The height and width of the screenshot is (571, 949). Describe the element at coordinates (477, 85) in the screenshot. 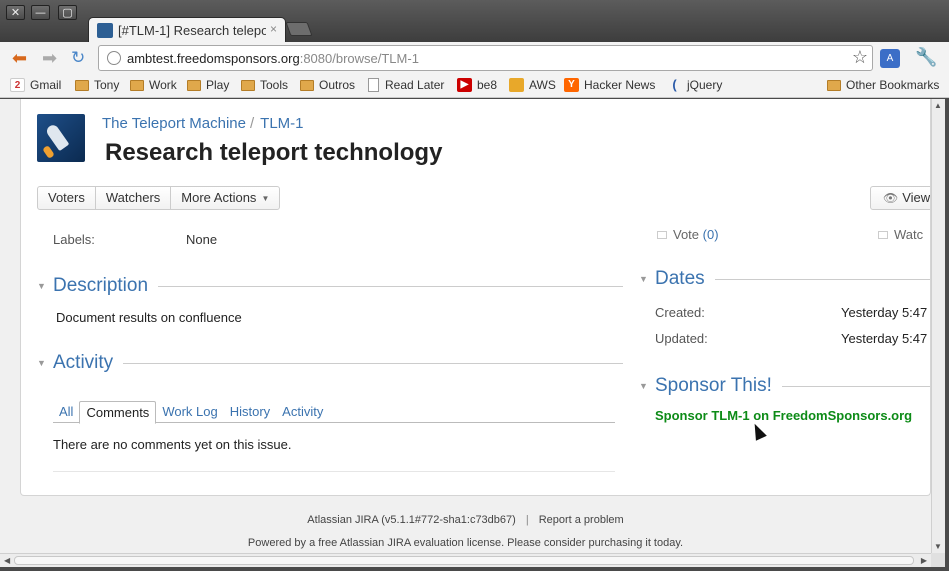

I see `bookmark-be8: ▶ be8` at that location.